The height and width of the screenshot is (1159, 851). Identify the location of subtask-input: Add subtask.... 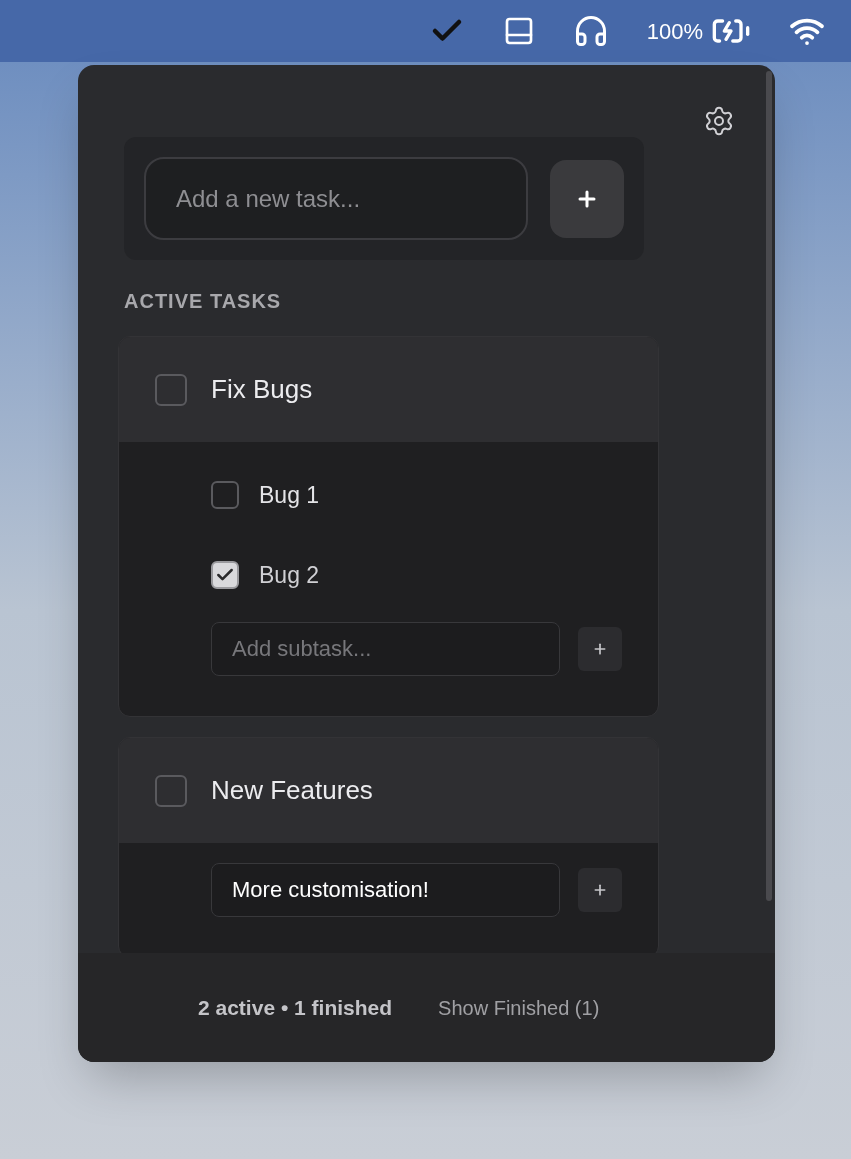
(386, 649).